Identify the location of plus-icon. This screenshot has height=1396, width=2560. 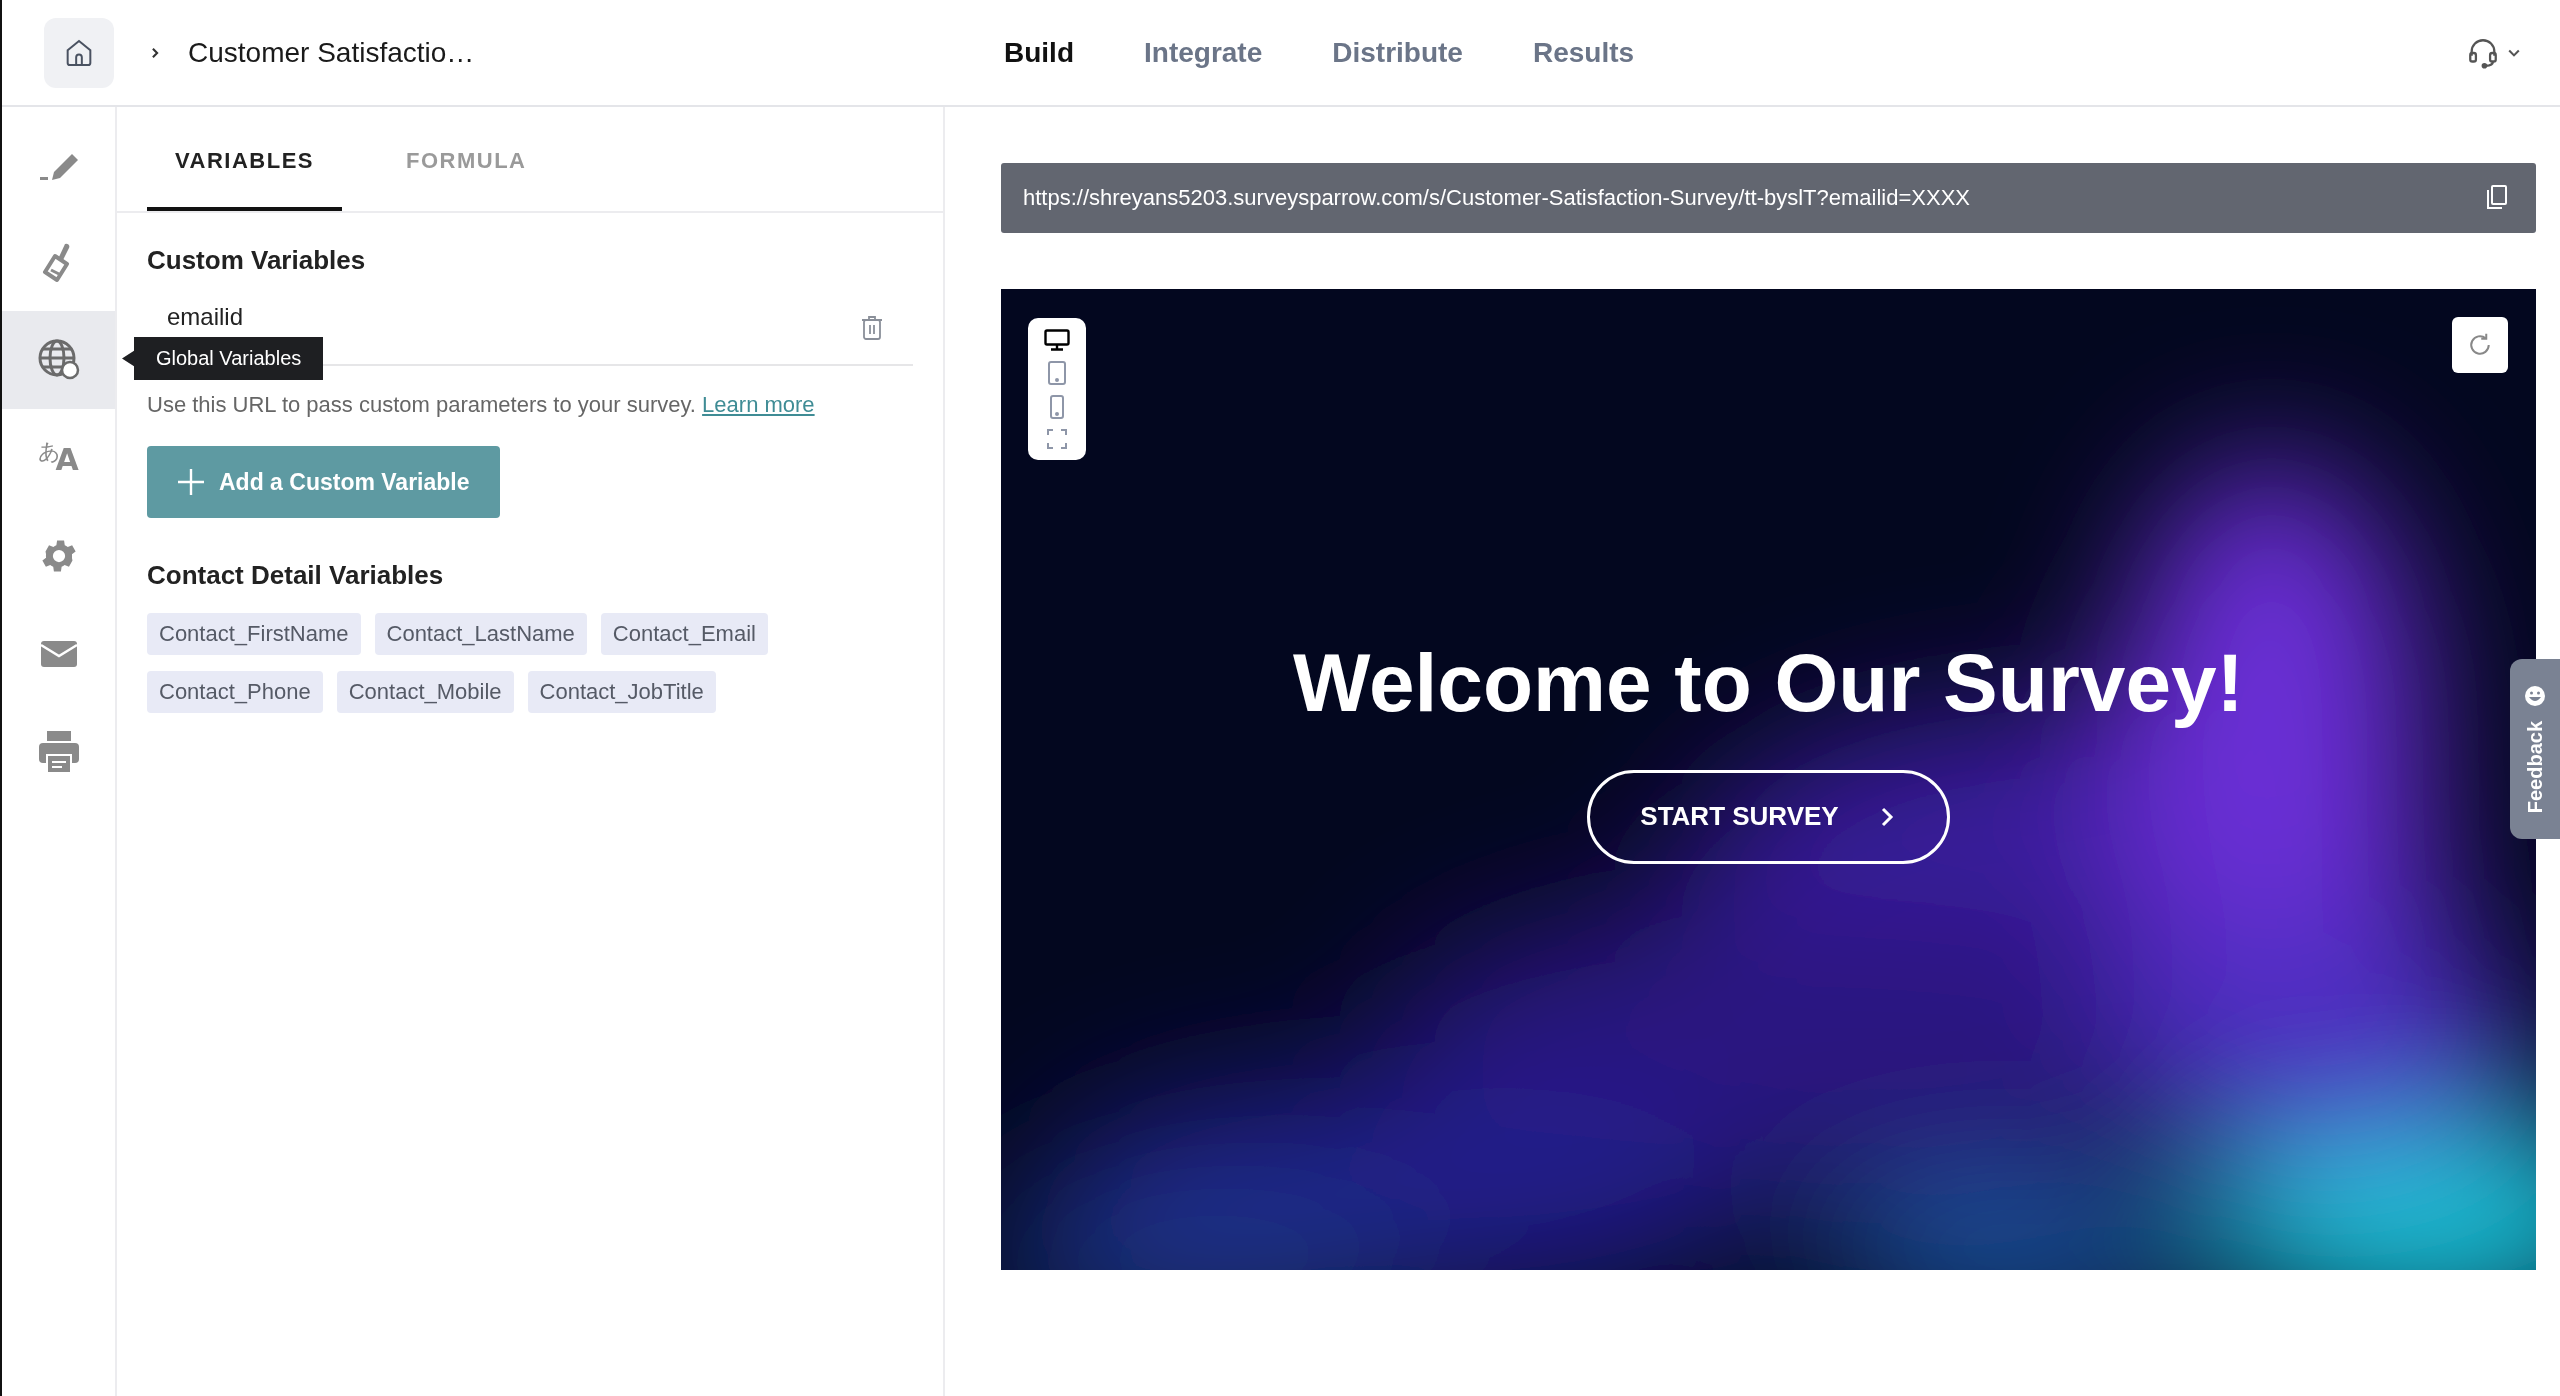
(191, 482).